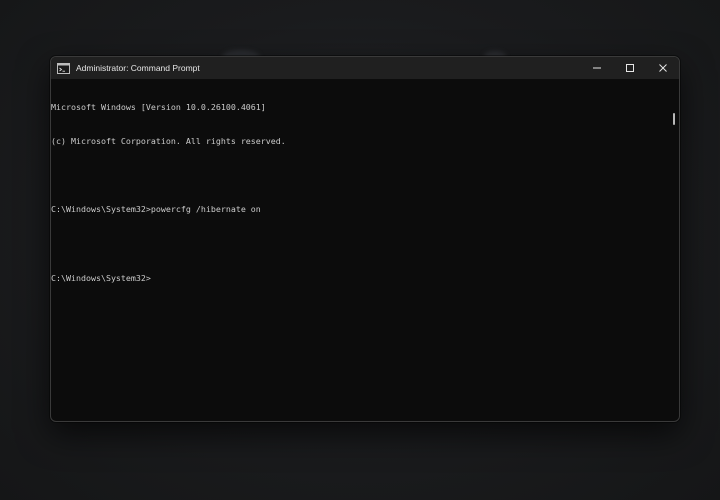 The image size is (720, 500). I want to click on minimize-icon, so click(597, 68).